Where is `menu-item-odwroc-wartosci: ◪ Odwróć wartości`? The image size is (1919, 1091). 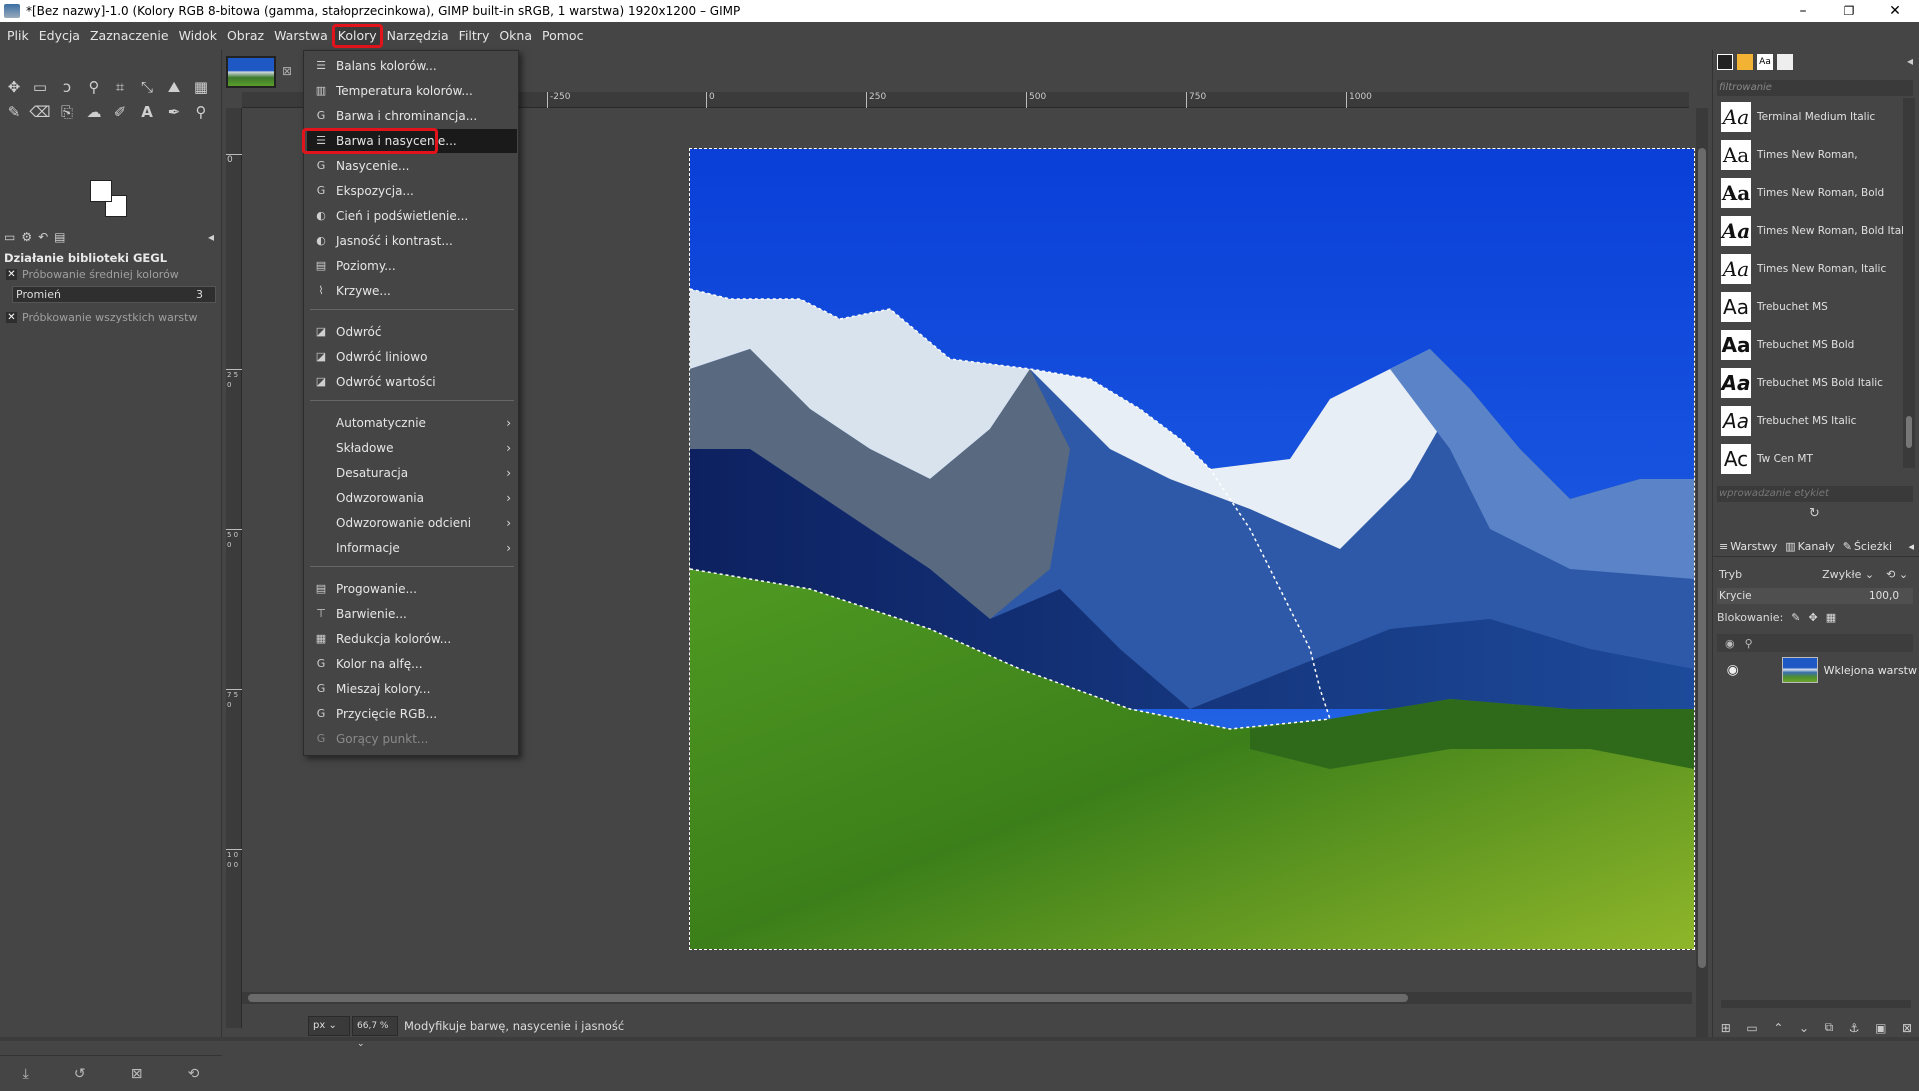
menu-item-odwroc-wartosci: ◪ Odwróć wartości is located at coordinates (412, 382).